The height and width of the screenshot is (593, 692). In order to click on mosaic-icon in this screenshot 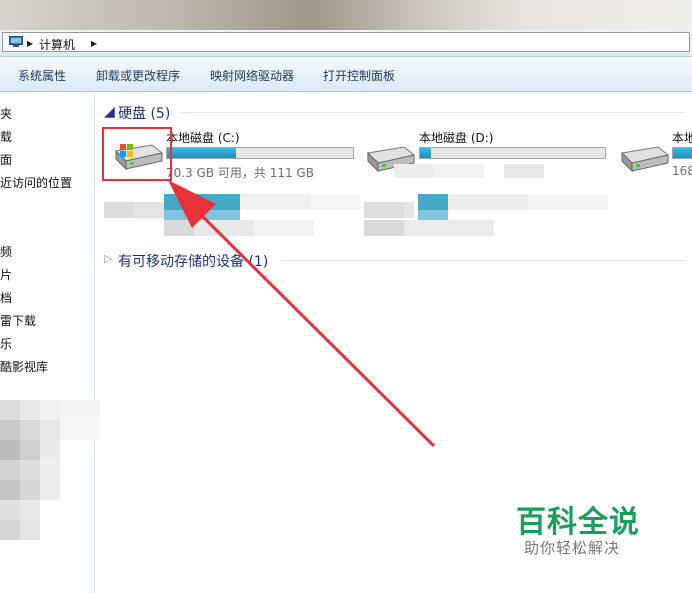, I will do `click(50, 470)`.